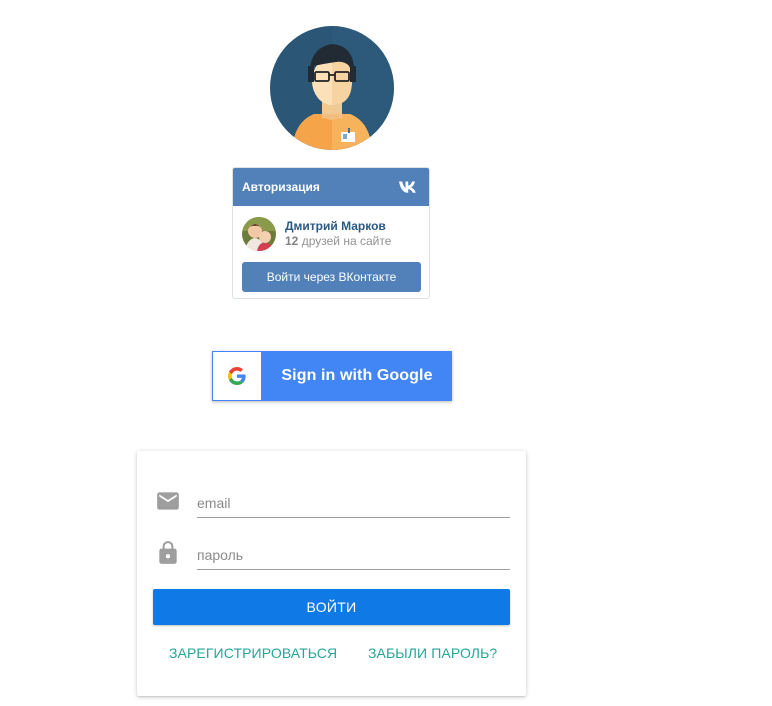 This screenshot has width=772, height=706. I want to click on password-row, so click(332, 560).